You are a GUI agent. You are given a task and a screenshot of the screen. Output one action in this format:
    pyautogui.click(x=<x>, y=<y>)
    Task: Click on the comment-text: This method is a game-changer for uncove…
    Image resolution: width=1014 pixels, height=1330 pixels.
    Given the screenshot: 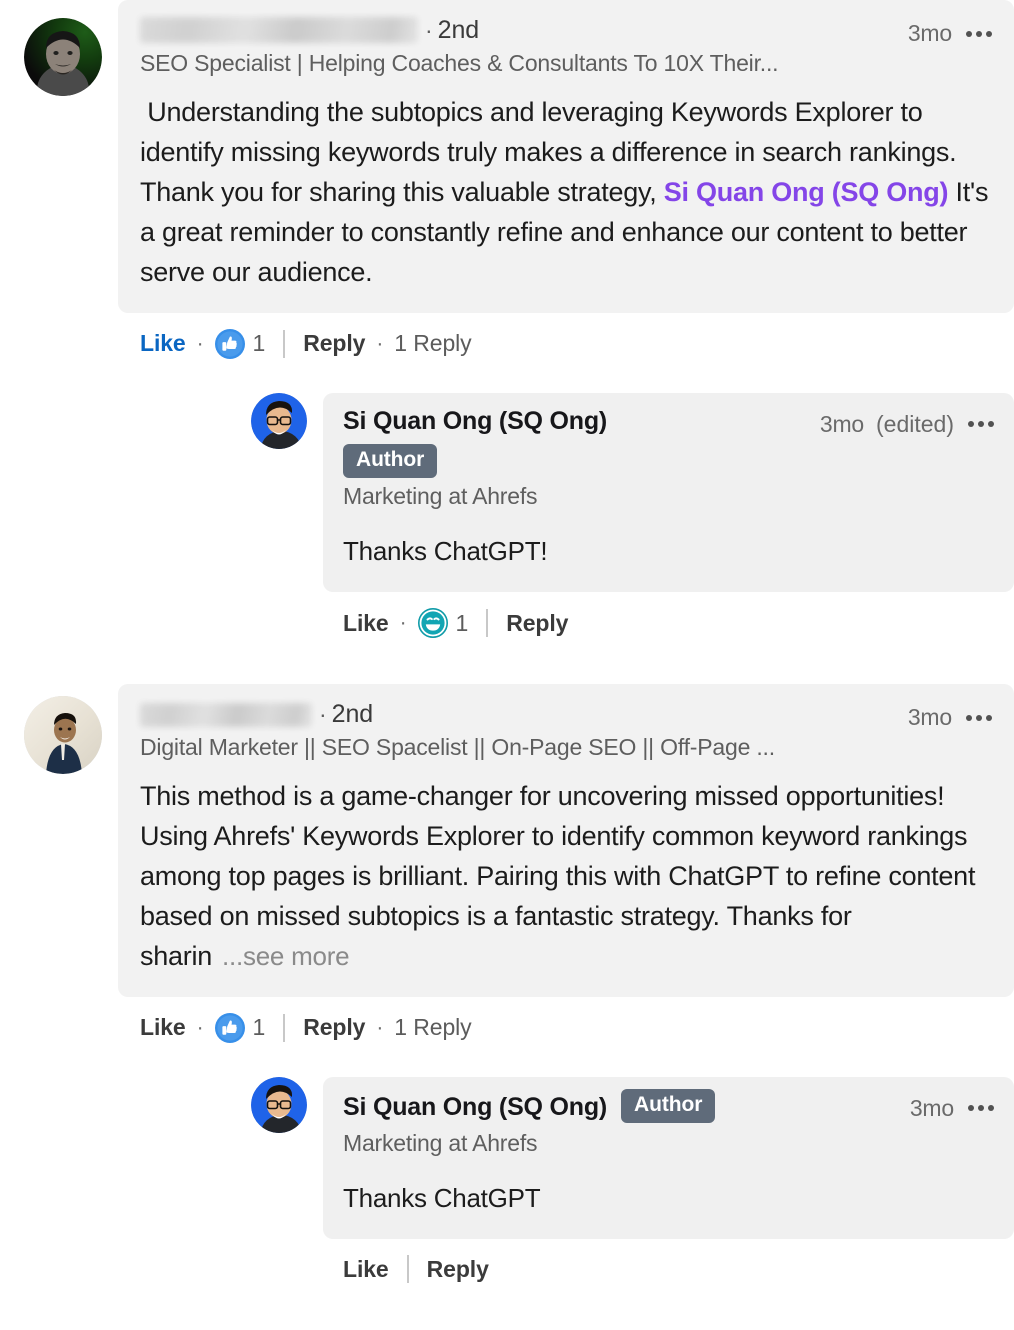 What is the action you would take?
    pyautogui.click(x=566, y=877)
    